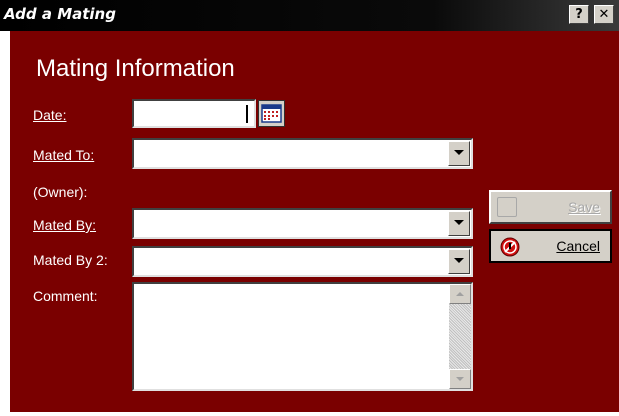  What do you see at coordinates (460, 336) in the screenshot?
I see `comment-scrollbar` at bounding box center [460, 336].